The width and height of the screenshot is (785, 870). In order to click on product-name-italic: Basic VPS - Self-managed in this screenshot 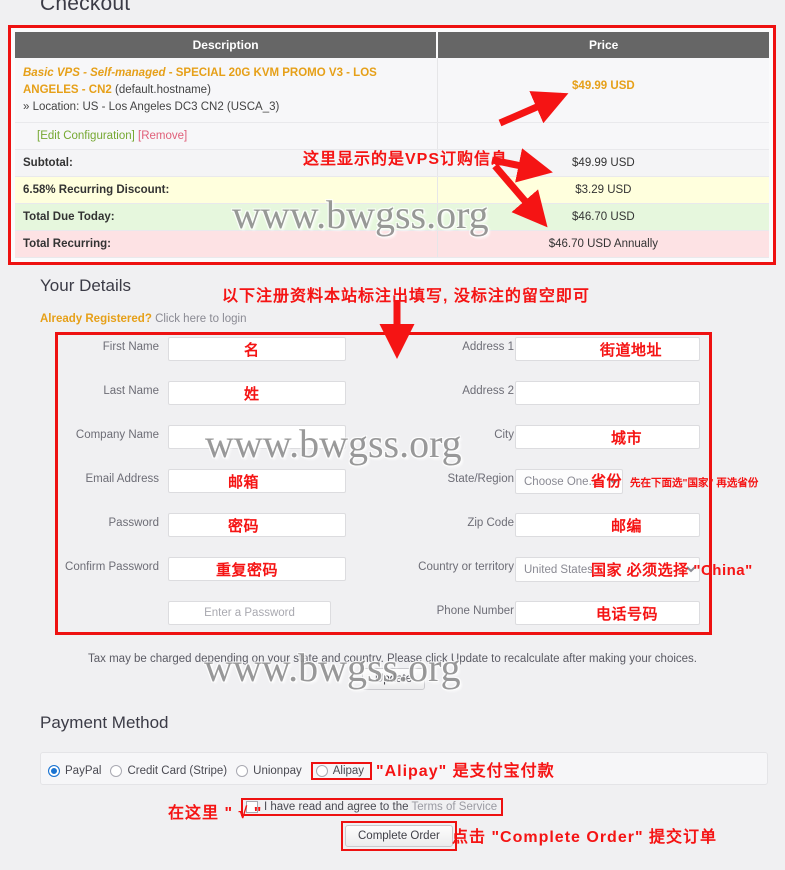, I will do `click(94, 73)`.